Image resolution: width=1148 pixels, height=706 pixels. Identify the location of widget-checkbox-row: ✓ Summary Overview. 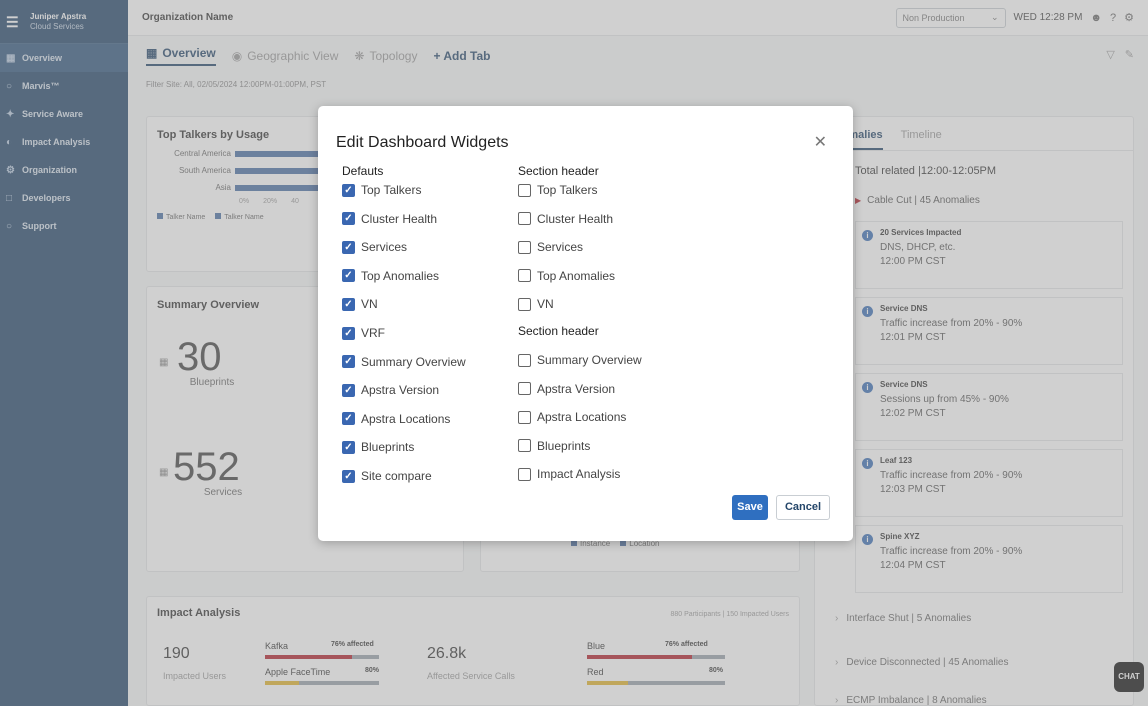
(404, 362).